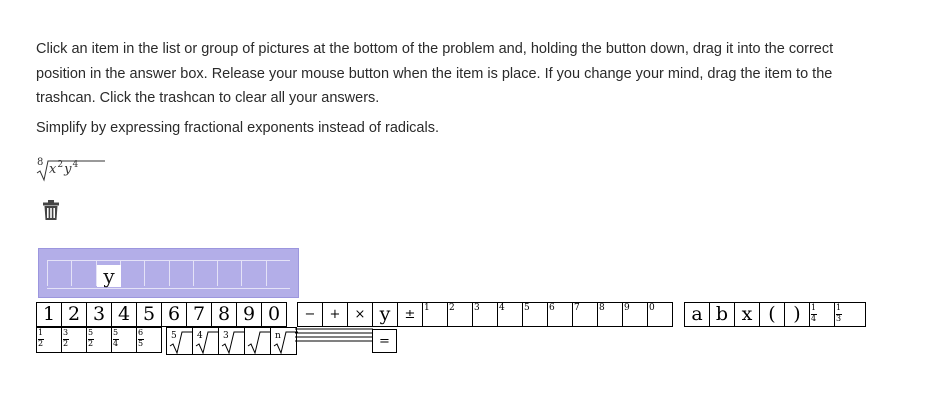  Describe the element at coordinates (839, 318) in the screenshot. I see `fraction-denominator: 3` at that location.